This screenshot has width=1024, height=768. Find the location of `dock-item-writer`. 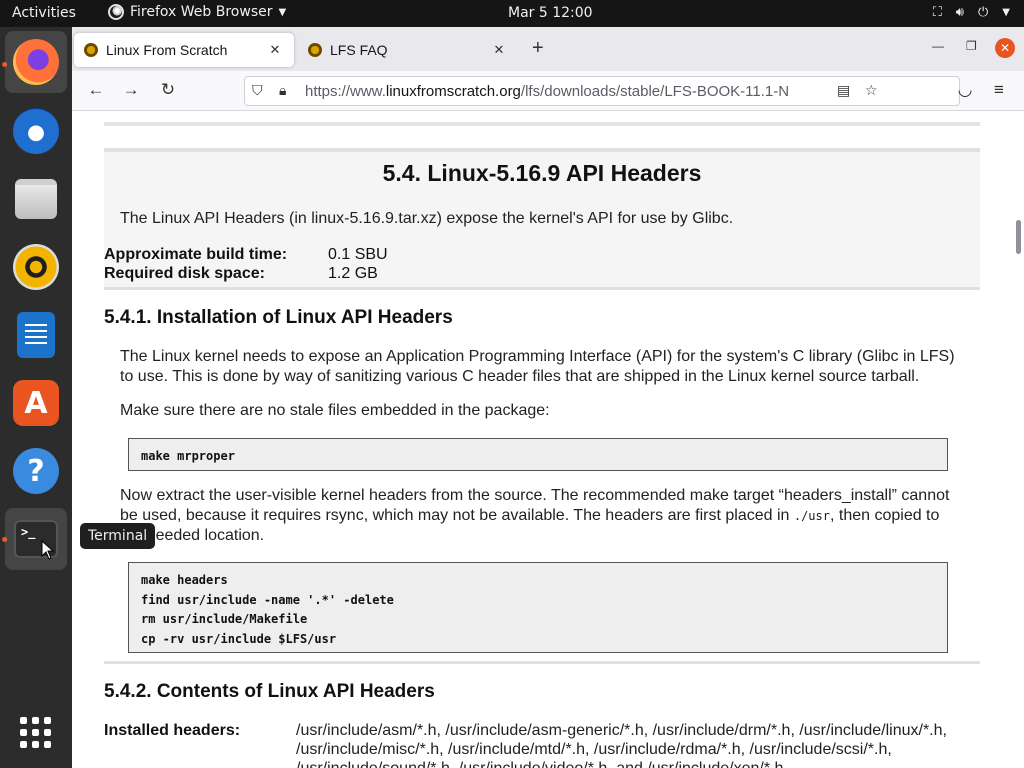

dock-item-writer is located at coordinates (36, 335).